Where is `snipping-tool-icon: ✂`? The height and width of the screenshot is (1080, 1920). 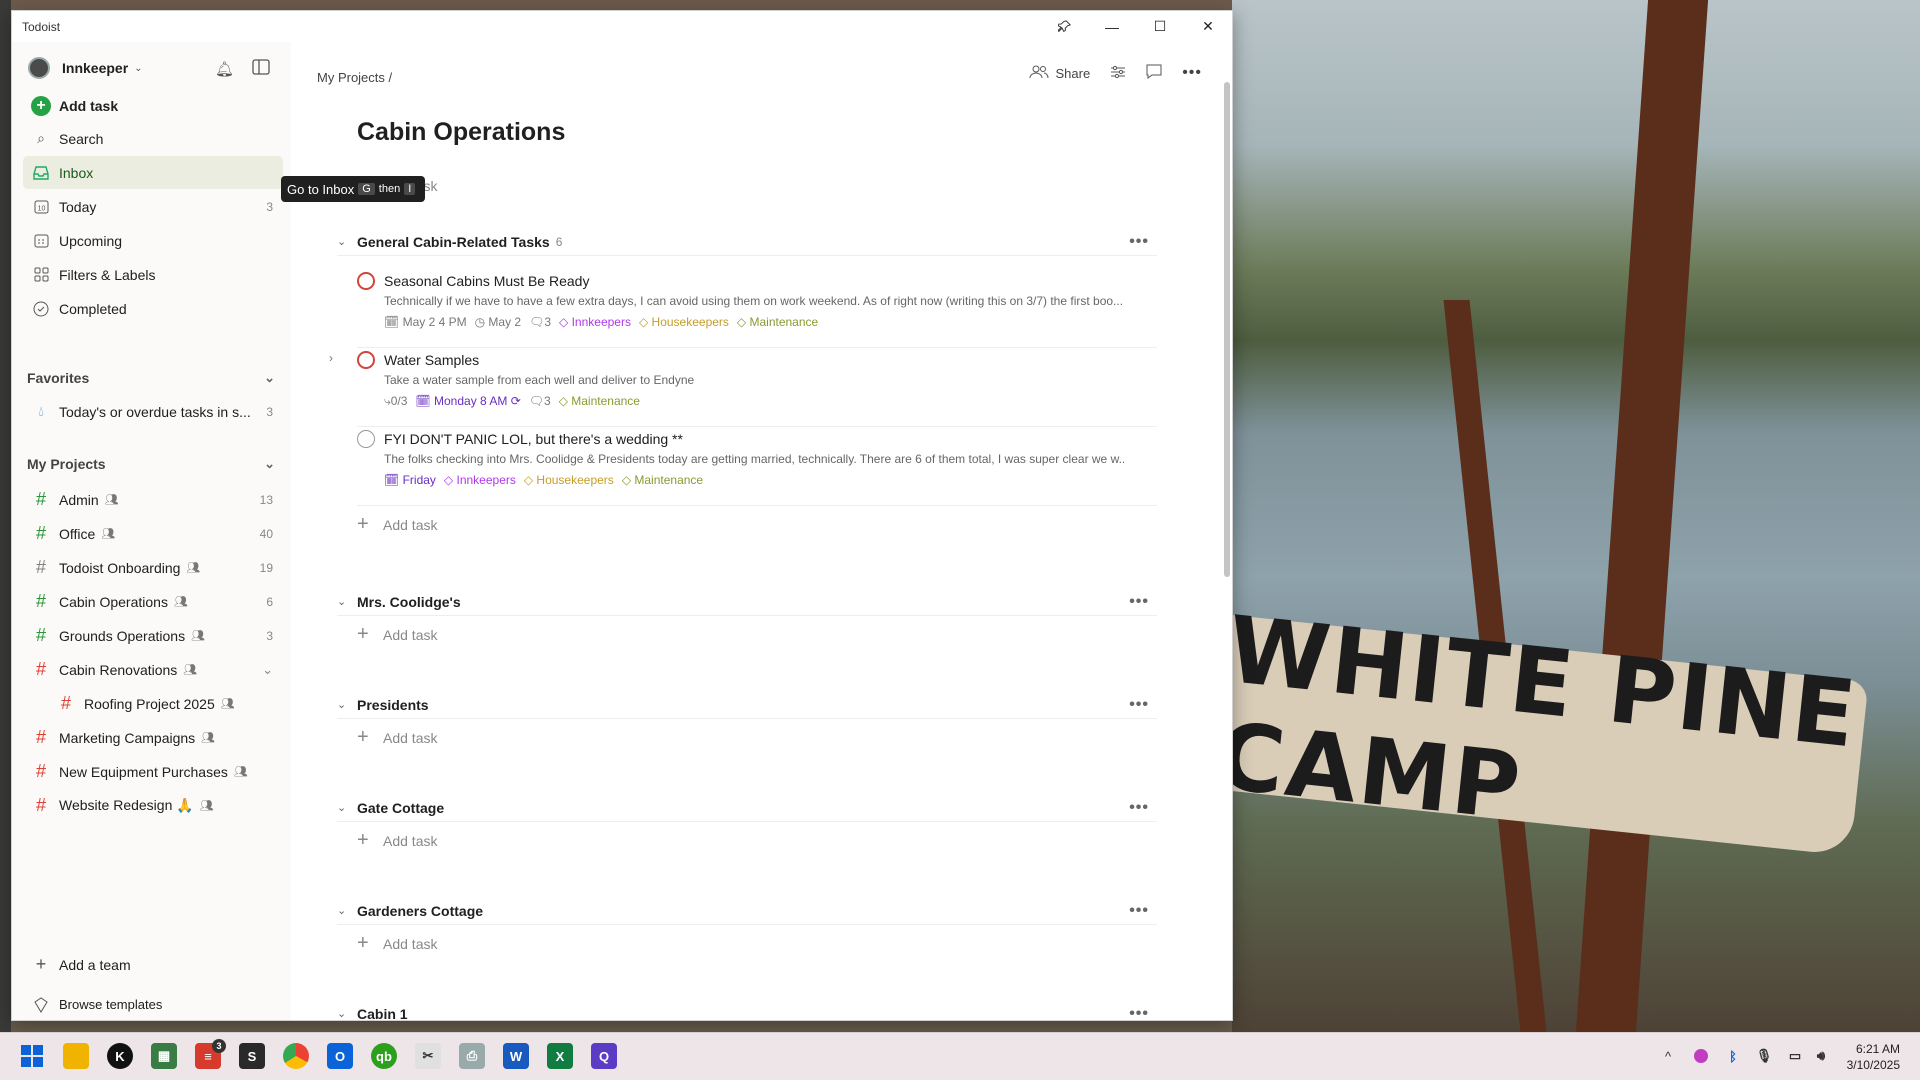 snipping-tool-icon: ✂ is located at coordinates (428, 1056).